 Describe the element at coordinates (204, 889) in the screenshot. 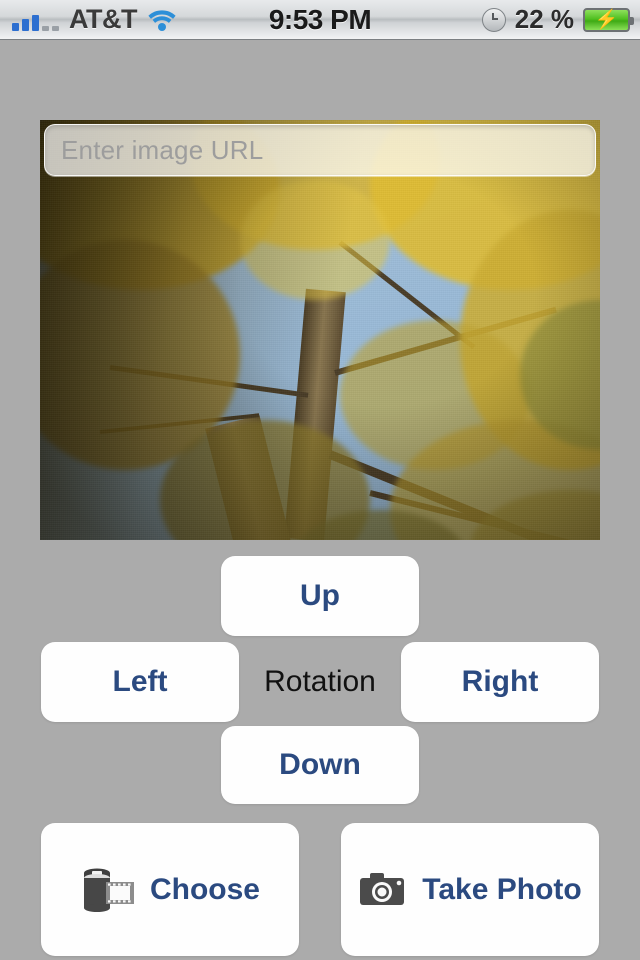

I see `choose-photo-label: Choose` at that location.